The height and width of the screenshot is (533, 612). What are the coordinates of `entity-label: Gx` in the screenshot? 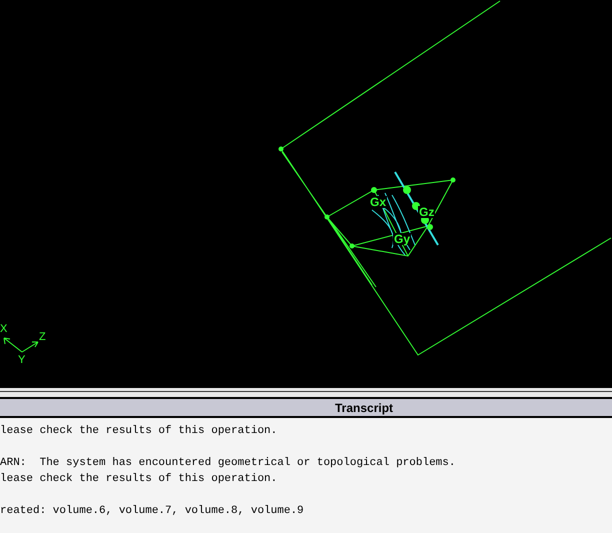 It's located at (378, 202).